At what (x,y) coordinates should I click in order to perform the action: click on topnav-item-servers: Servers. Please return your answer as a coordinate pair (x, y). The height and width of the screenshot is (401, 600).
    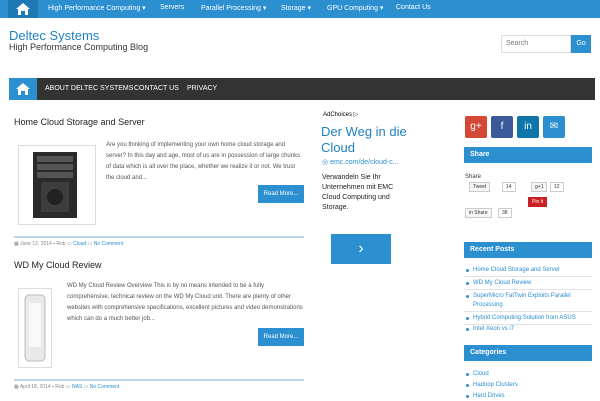
    Looking at the image, I should click on (172, 7).